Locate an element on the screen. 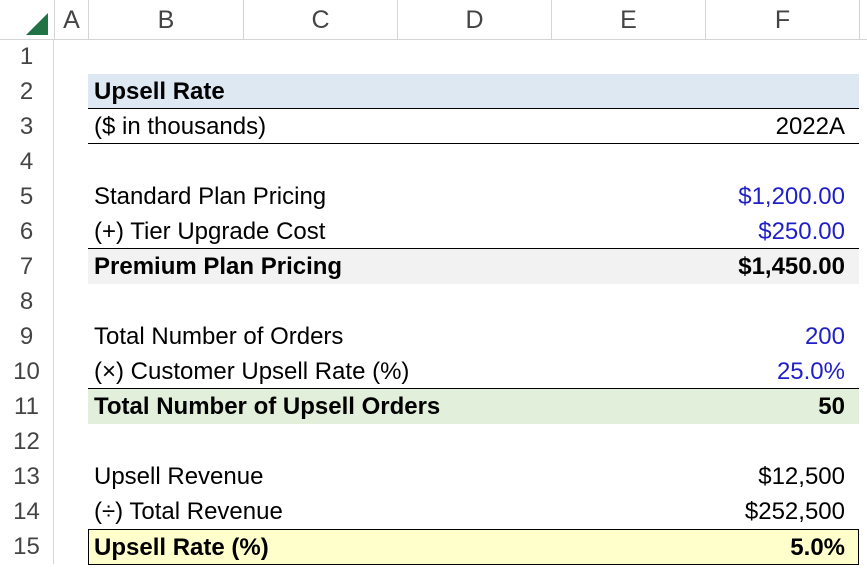  upsell-revenue-value: $12,500 is located at coordinates (801, 476).